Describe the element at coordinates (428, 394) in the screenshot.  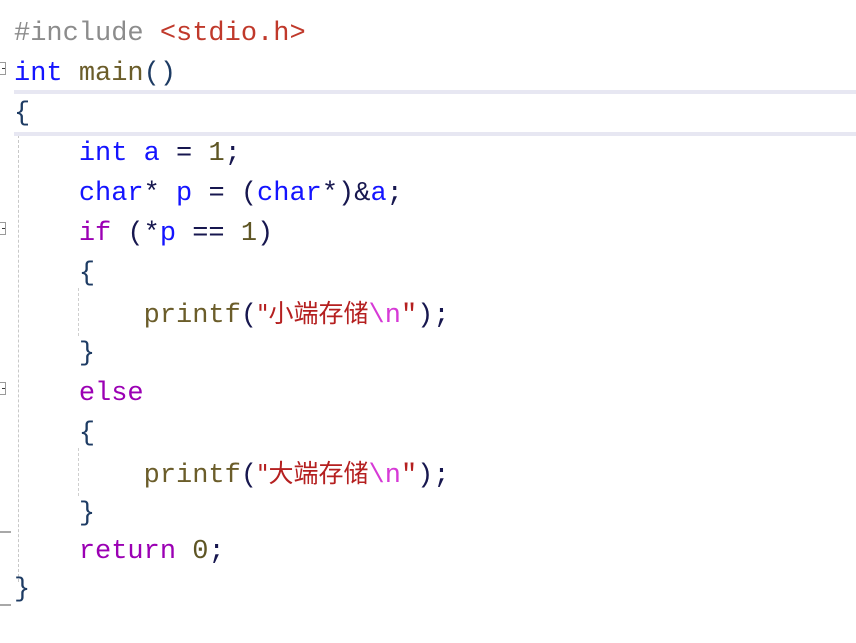
I see `code-line: else` at that location.